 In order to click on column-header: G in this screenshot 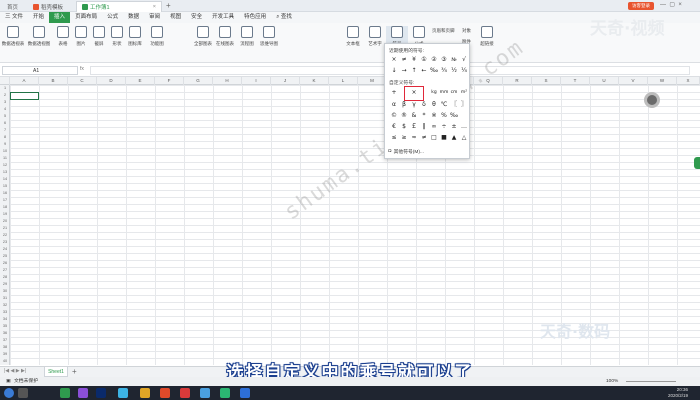, I will do `click(198, 81)`.